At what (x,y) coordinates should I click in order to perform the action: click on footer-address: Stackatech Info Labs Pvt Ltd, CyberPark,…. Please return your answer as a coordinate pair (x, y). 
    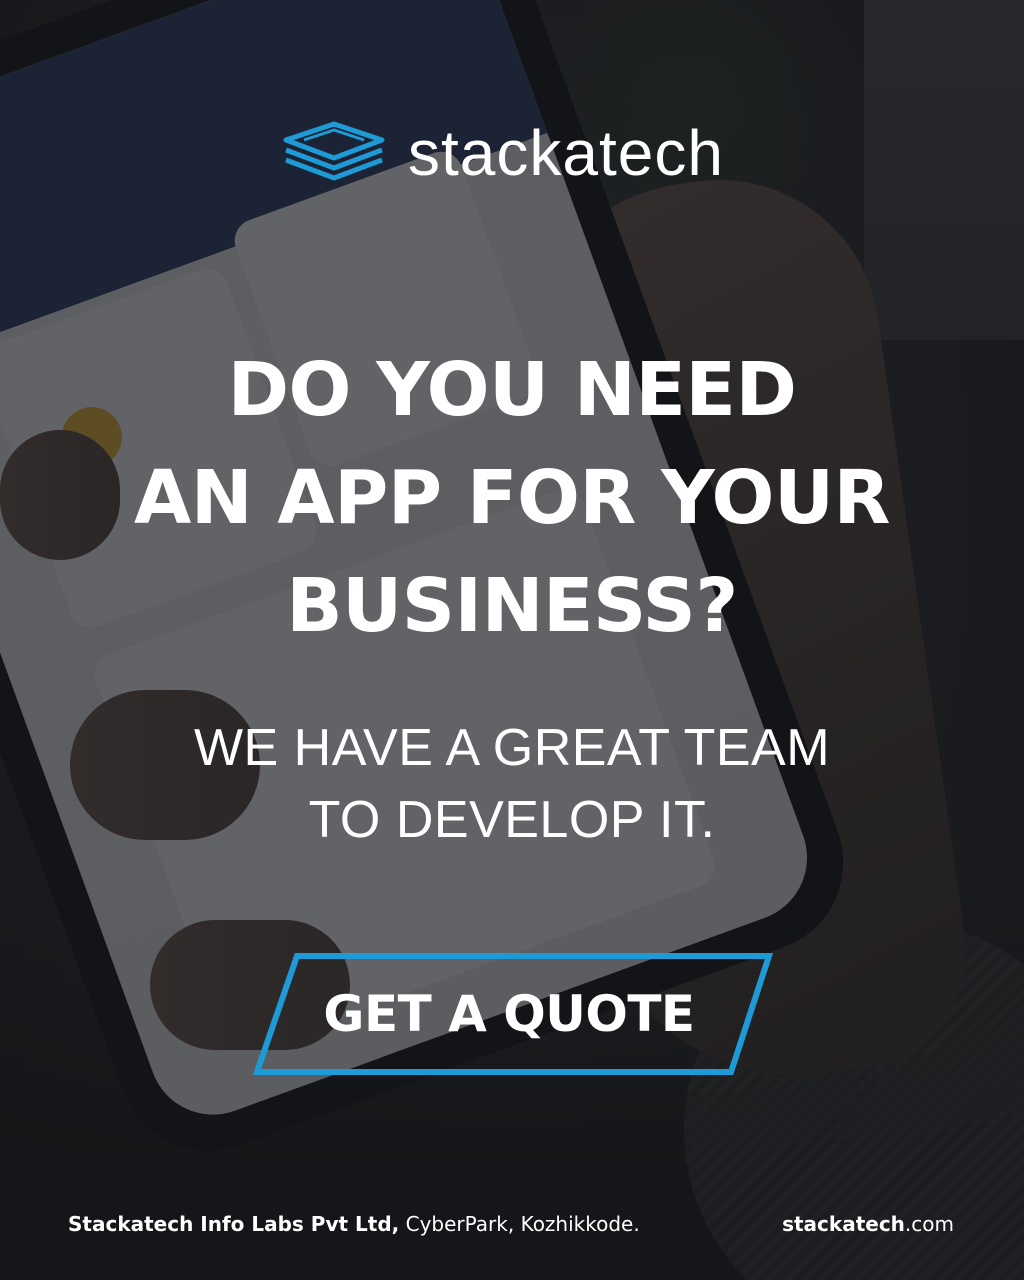
    Looking at the image, I should click on (354, 1224).